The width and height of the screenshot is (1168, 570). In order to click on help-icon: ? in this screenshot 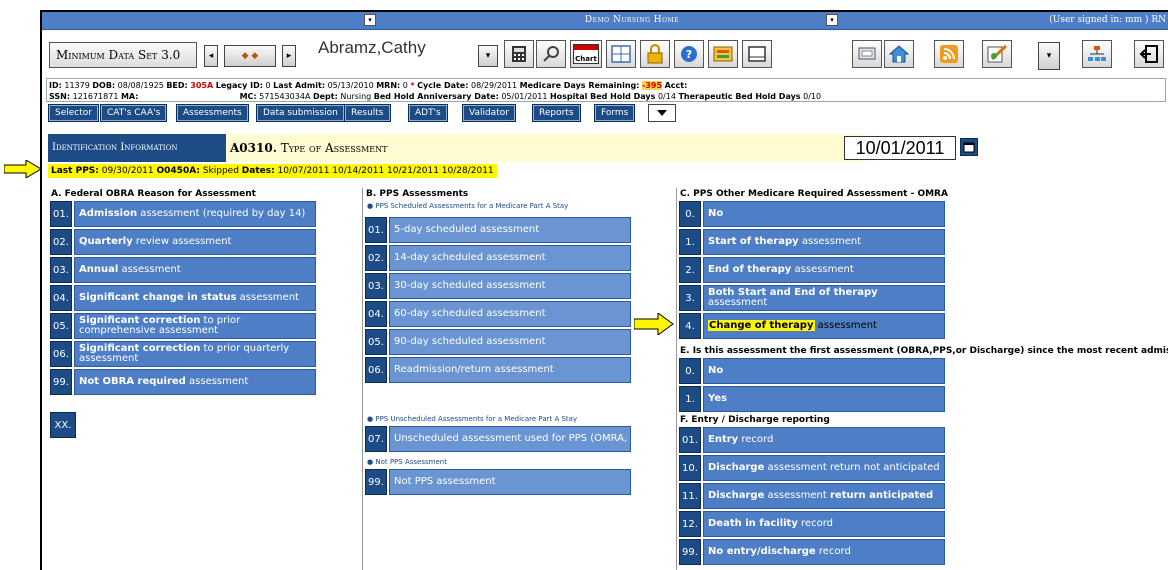, I will do `click(689, 54)`.